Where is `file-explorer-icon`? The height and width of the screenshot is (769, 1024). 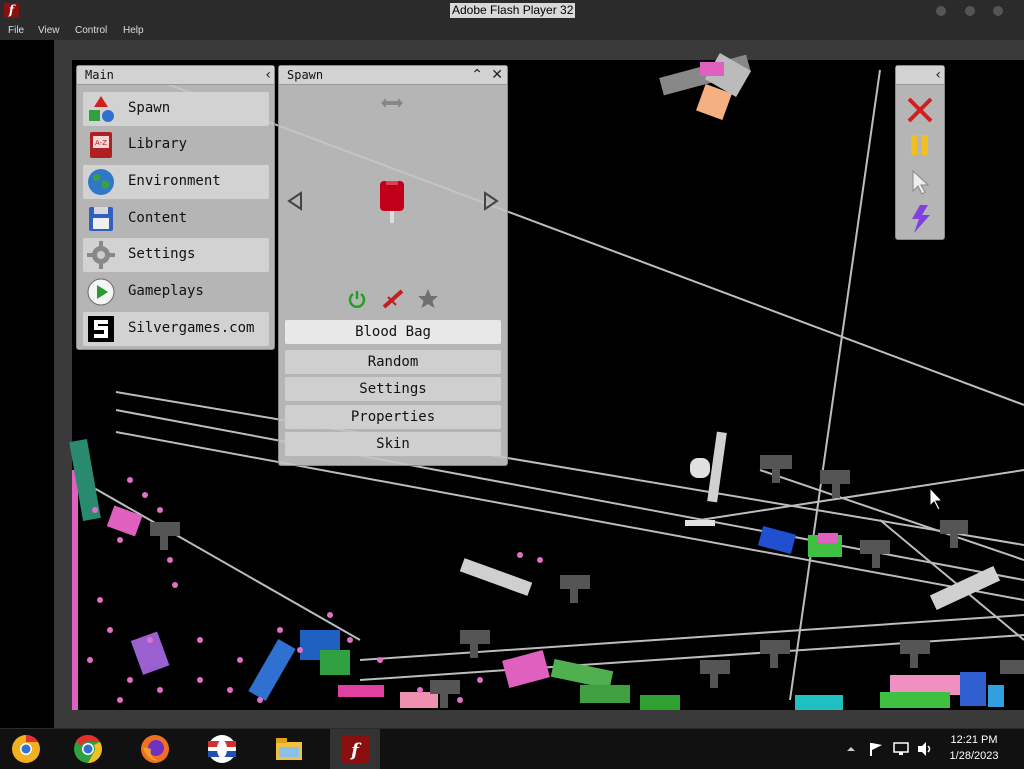 file-explorer-icon is located at coordinates (289, 749).